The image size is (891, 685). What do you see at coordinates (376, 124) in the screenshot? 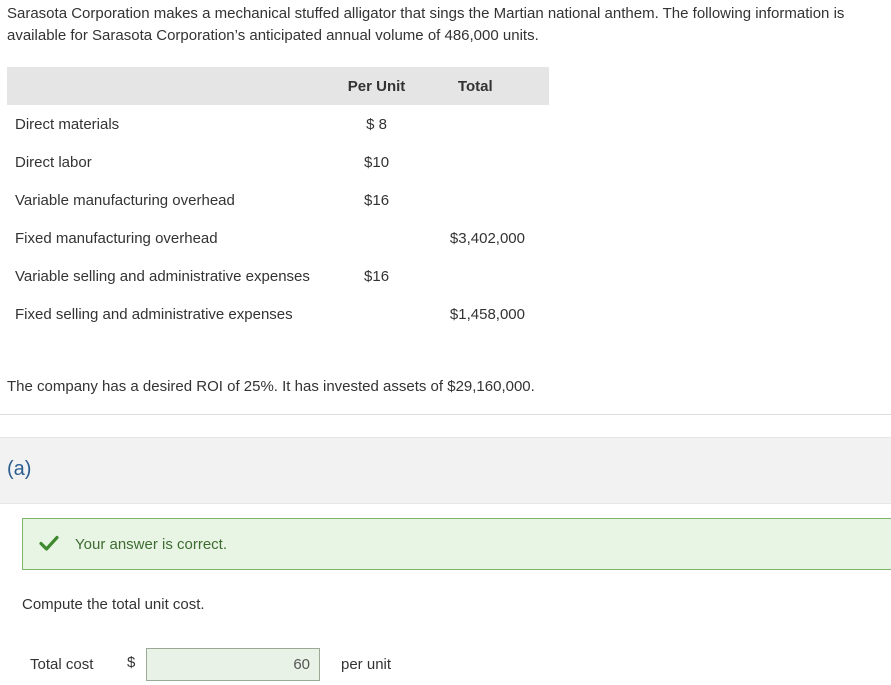
I see `row-per-unit: $ 8` at bounding box center [376, 124].